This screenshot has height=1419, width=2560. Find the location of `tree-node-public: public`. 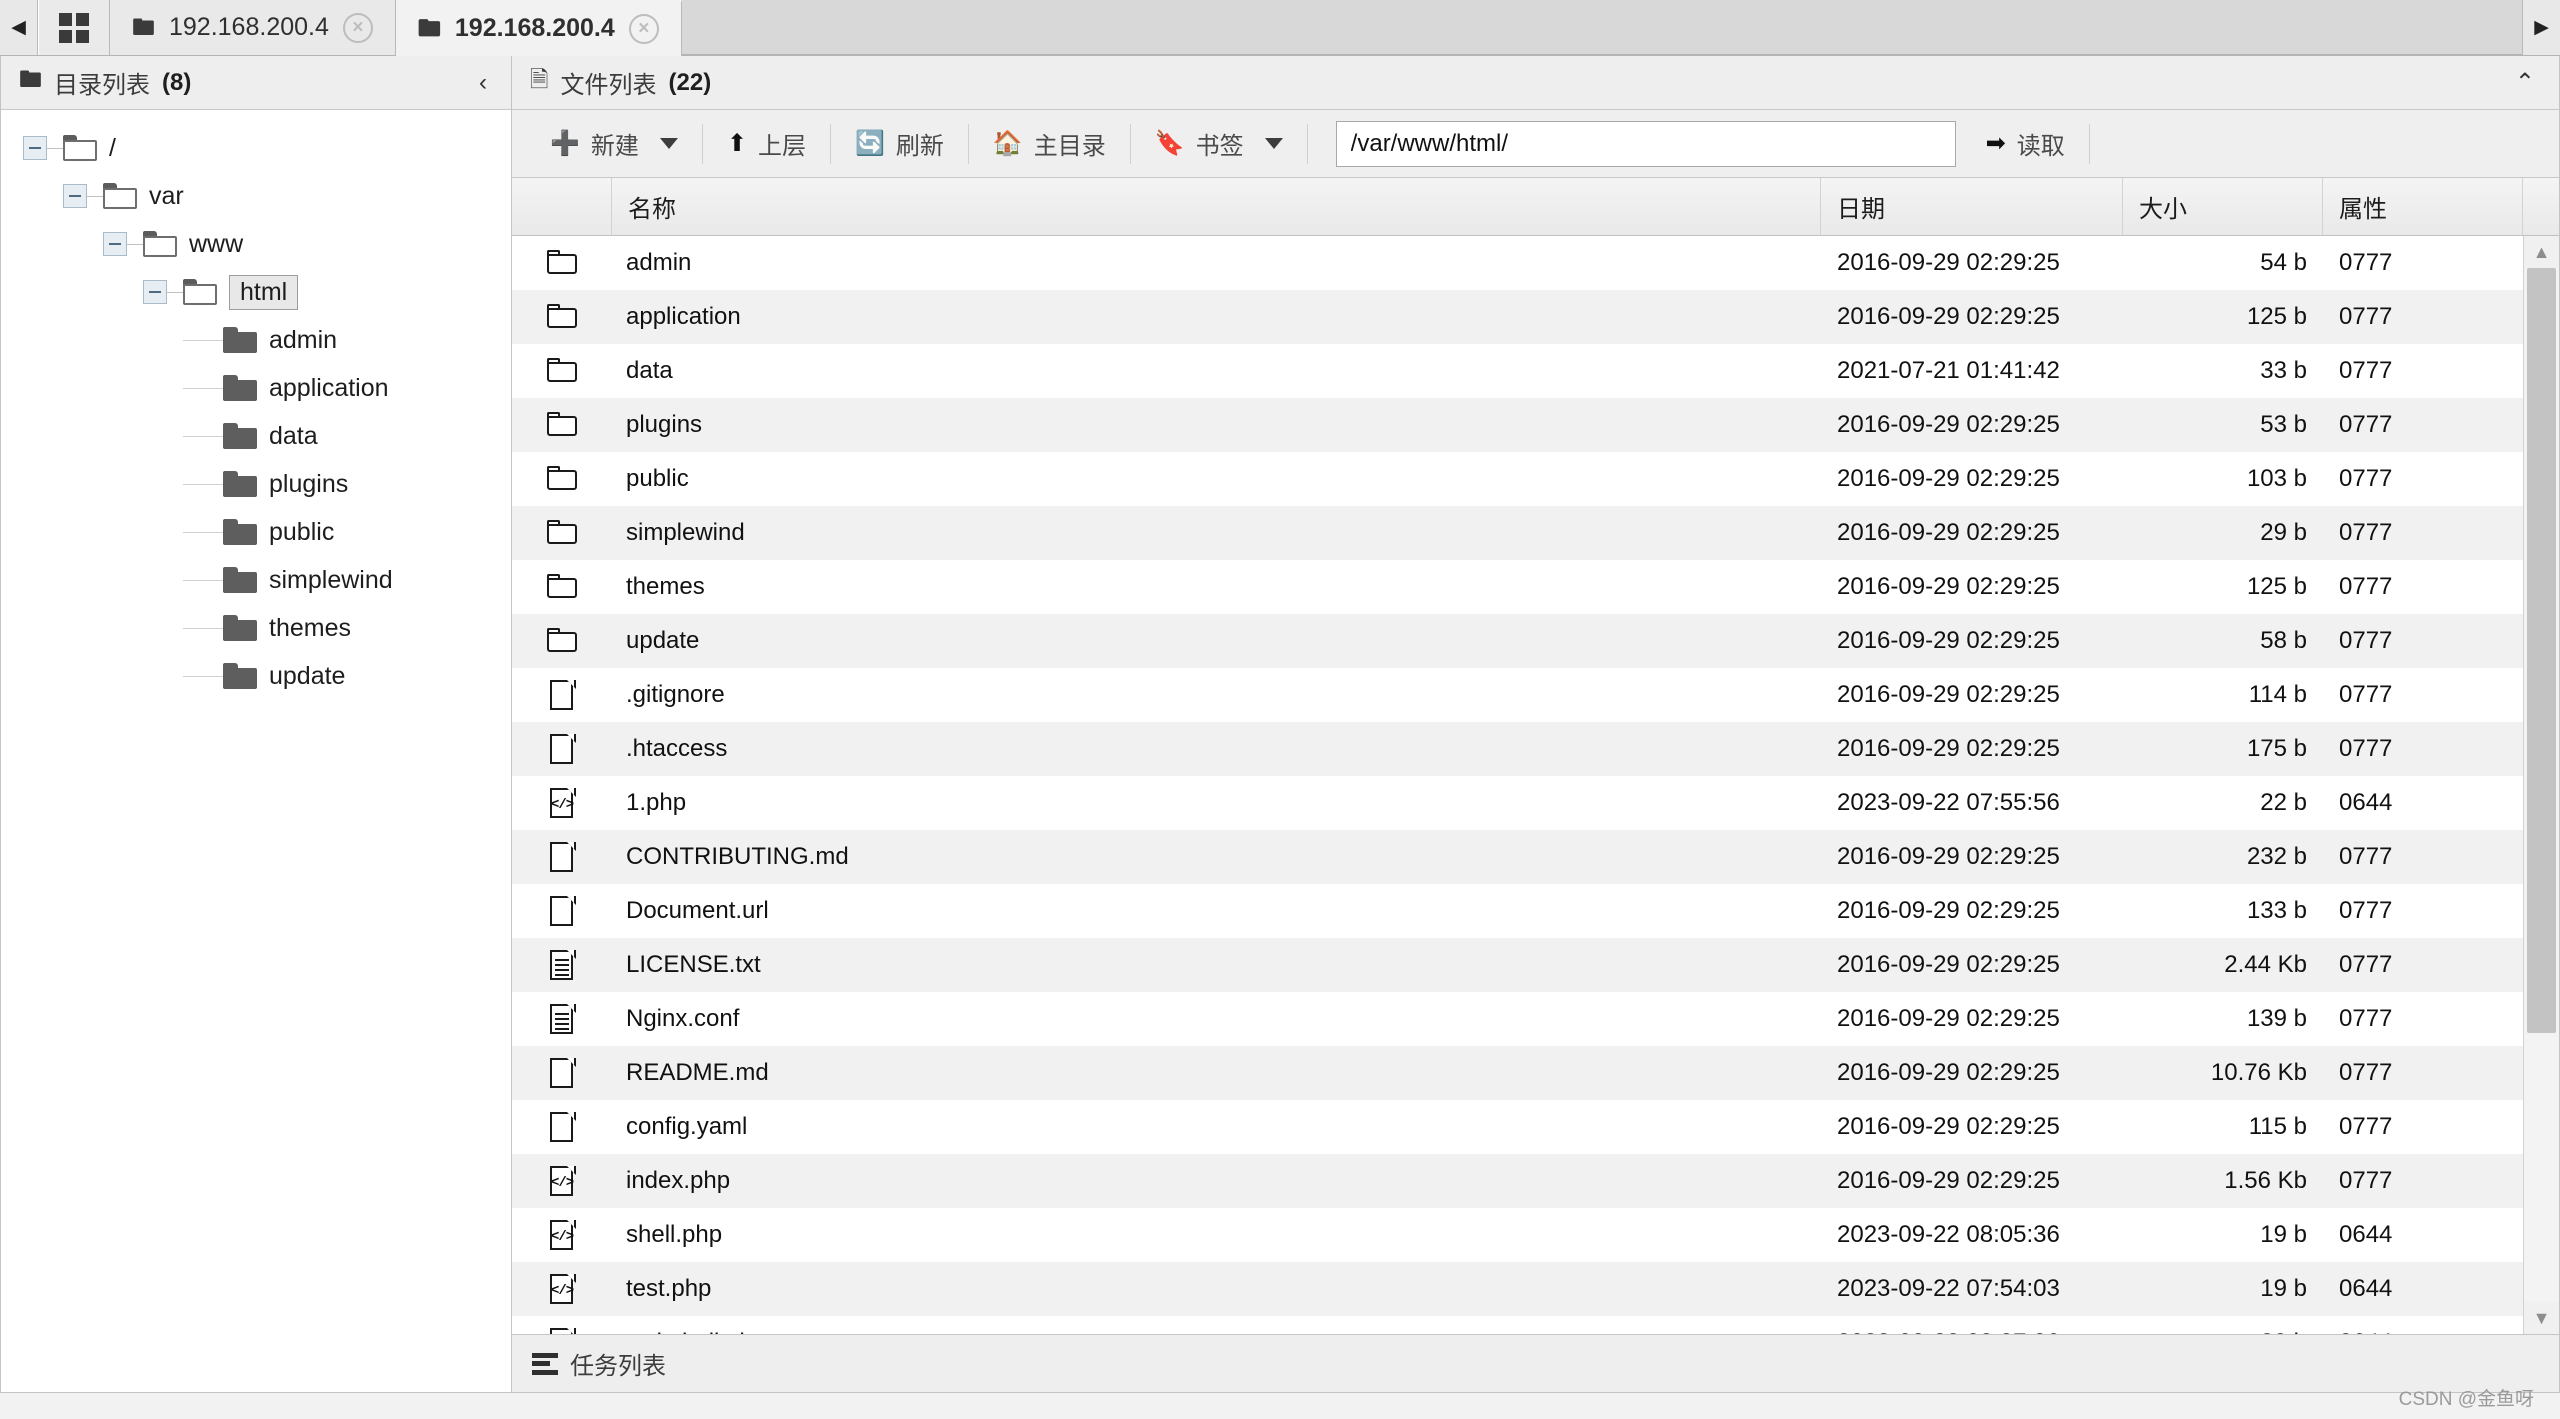

tree-node-public: public is located at coordinates (267, 532).